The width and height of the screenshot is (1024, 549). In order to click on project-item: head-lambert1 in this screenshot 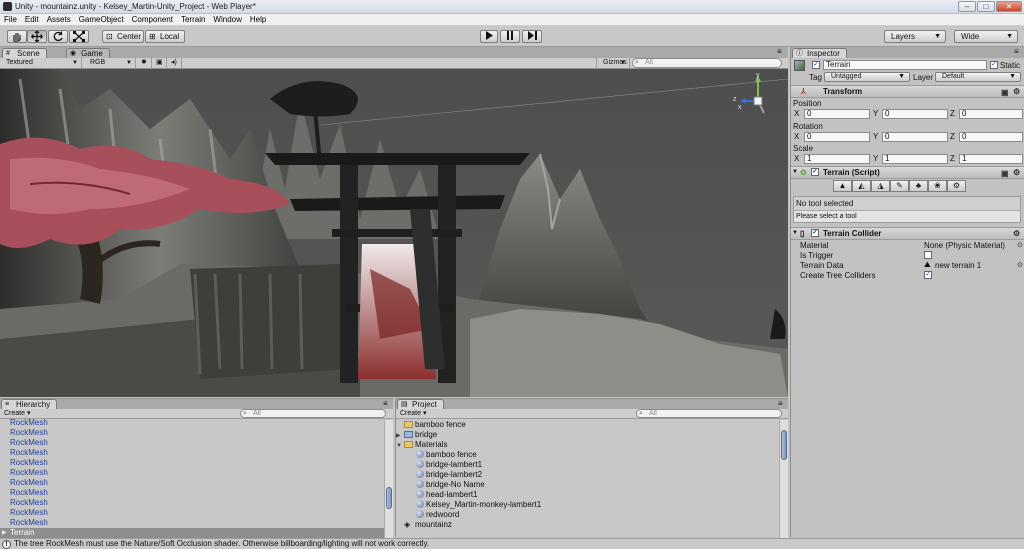, I will do `click(447, 495)`.